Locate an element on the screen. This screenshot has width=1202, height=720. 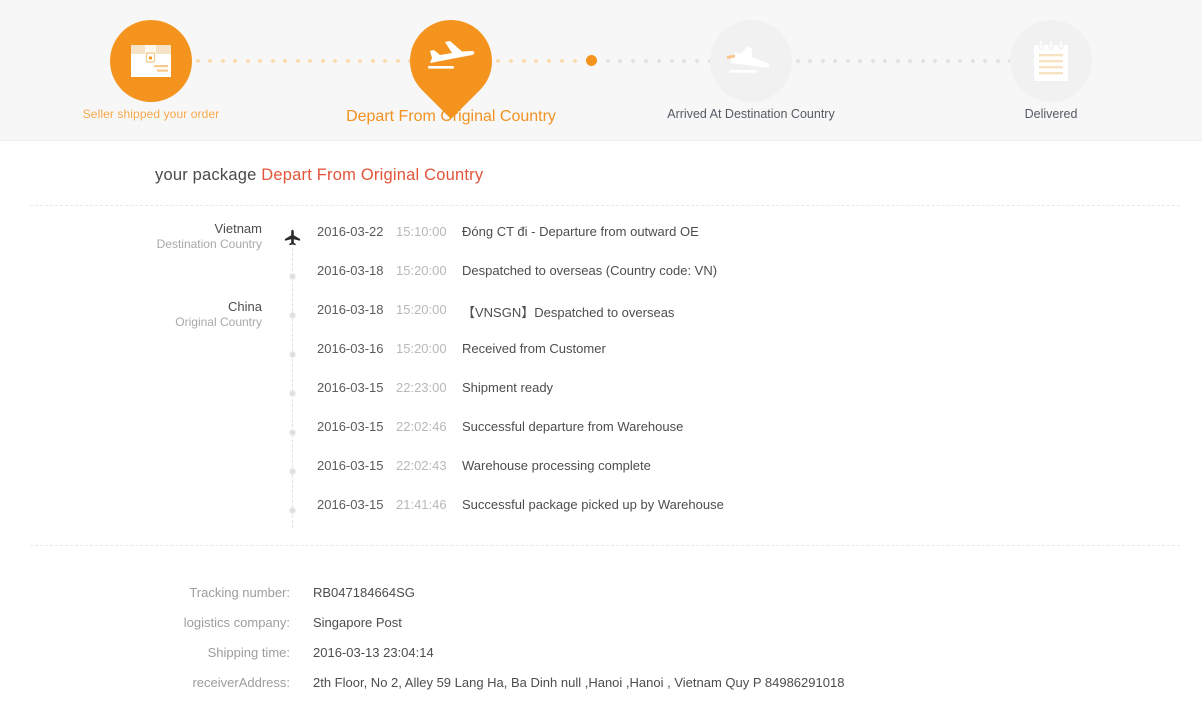
timeline-marker-airplane is located at coordinates (292, 237).